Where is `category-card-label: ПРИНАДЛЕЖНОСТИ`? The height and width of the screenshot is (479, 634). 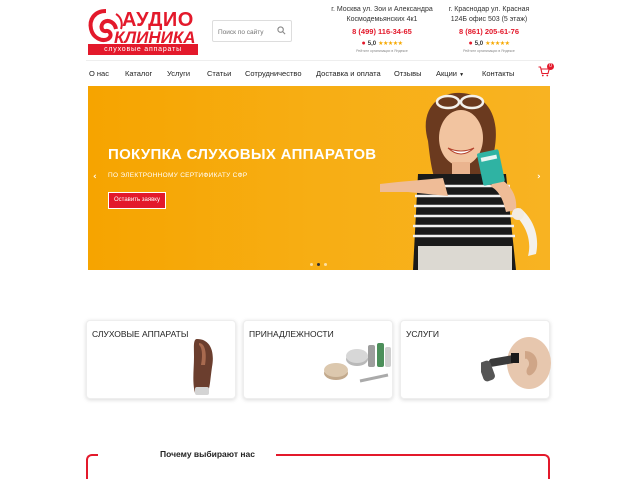
category-card-label: ПРИНАДЛЕЖНОСТИ is located at coordinates (291, 334).